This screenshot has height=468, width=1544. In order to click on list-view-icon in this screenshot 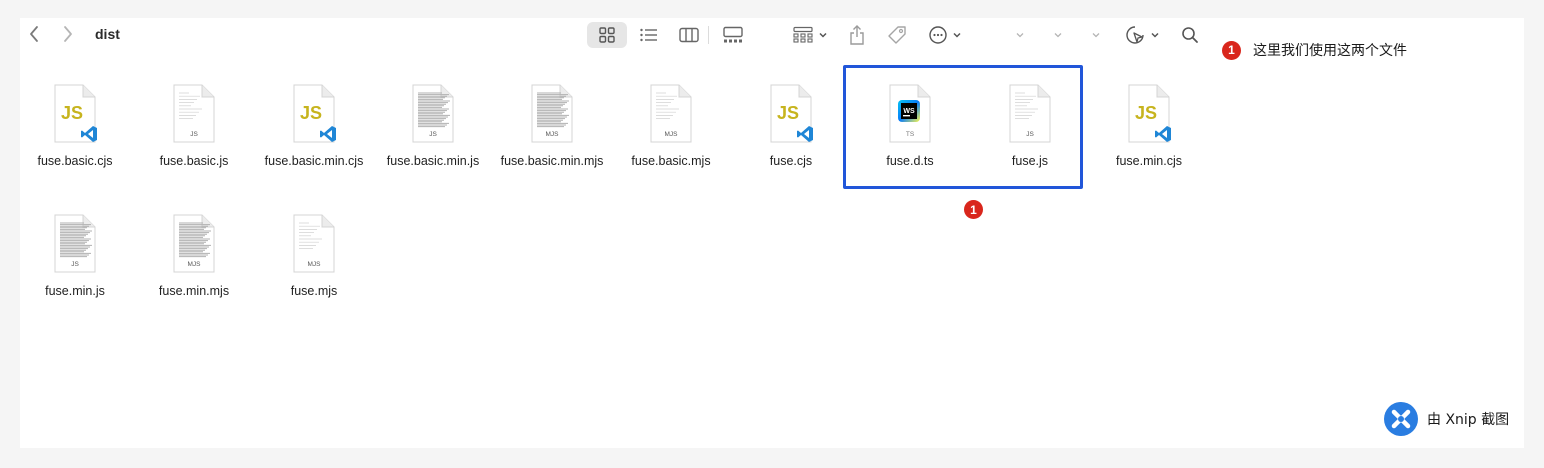, I will do `click(649, 35)`.